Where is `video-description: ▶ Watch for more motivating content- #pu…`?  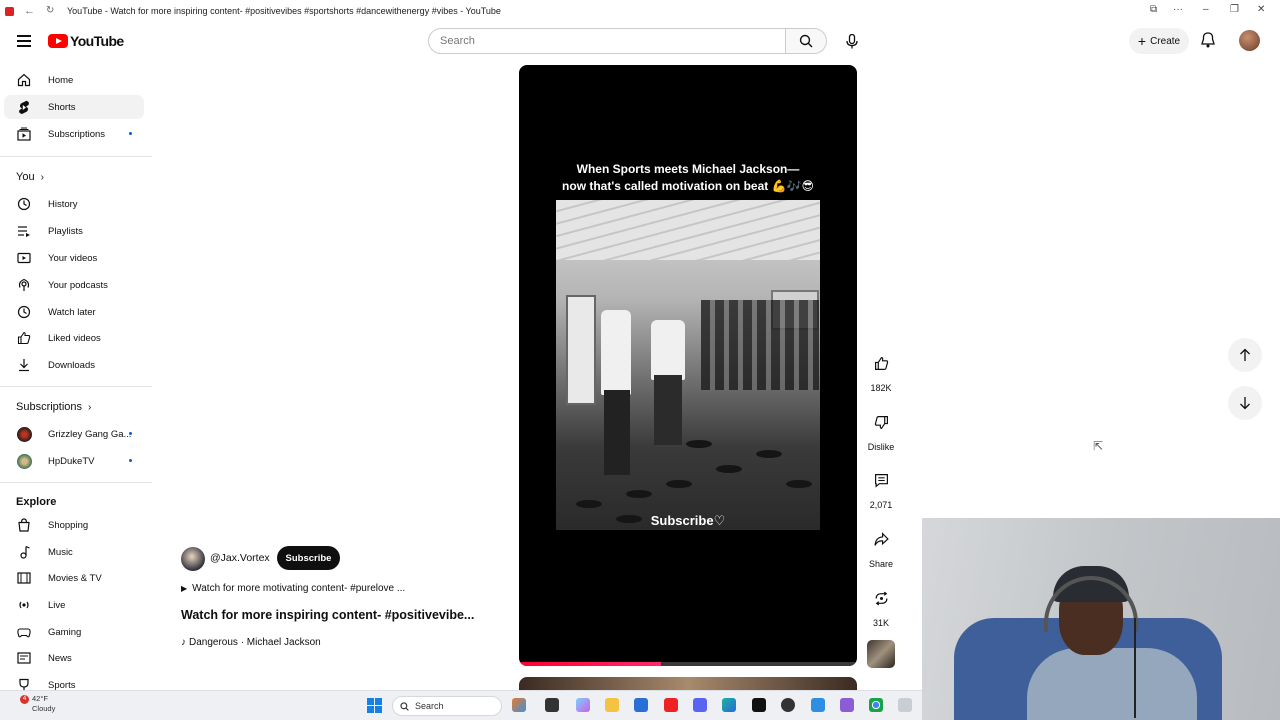 video-description: ▶ Watch for more motivating content- #pu… is located at coordinates (293, 588).